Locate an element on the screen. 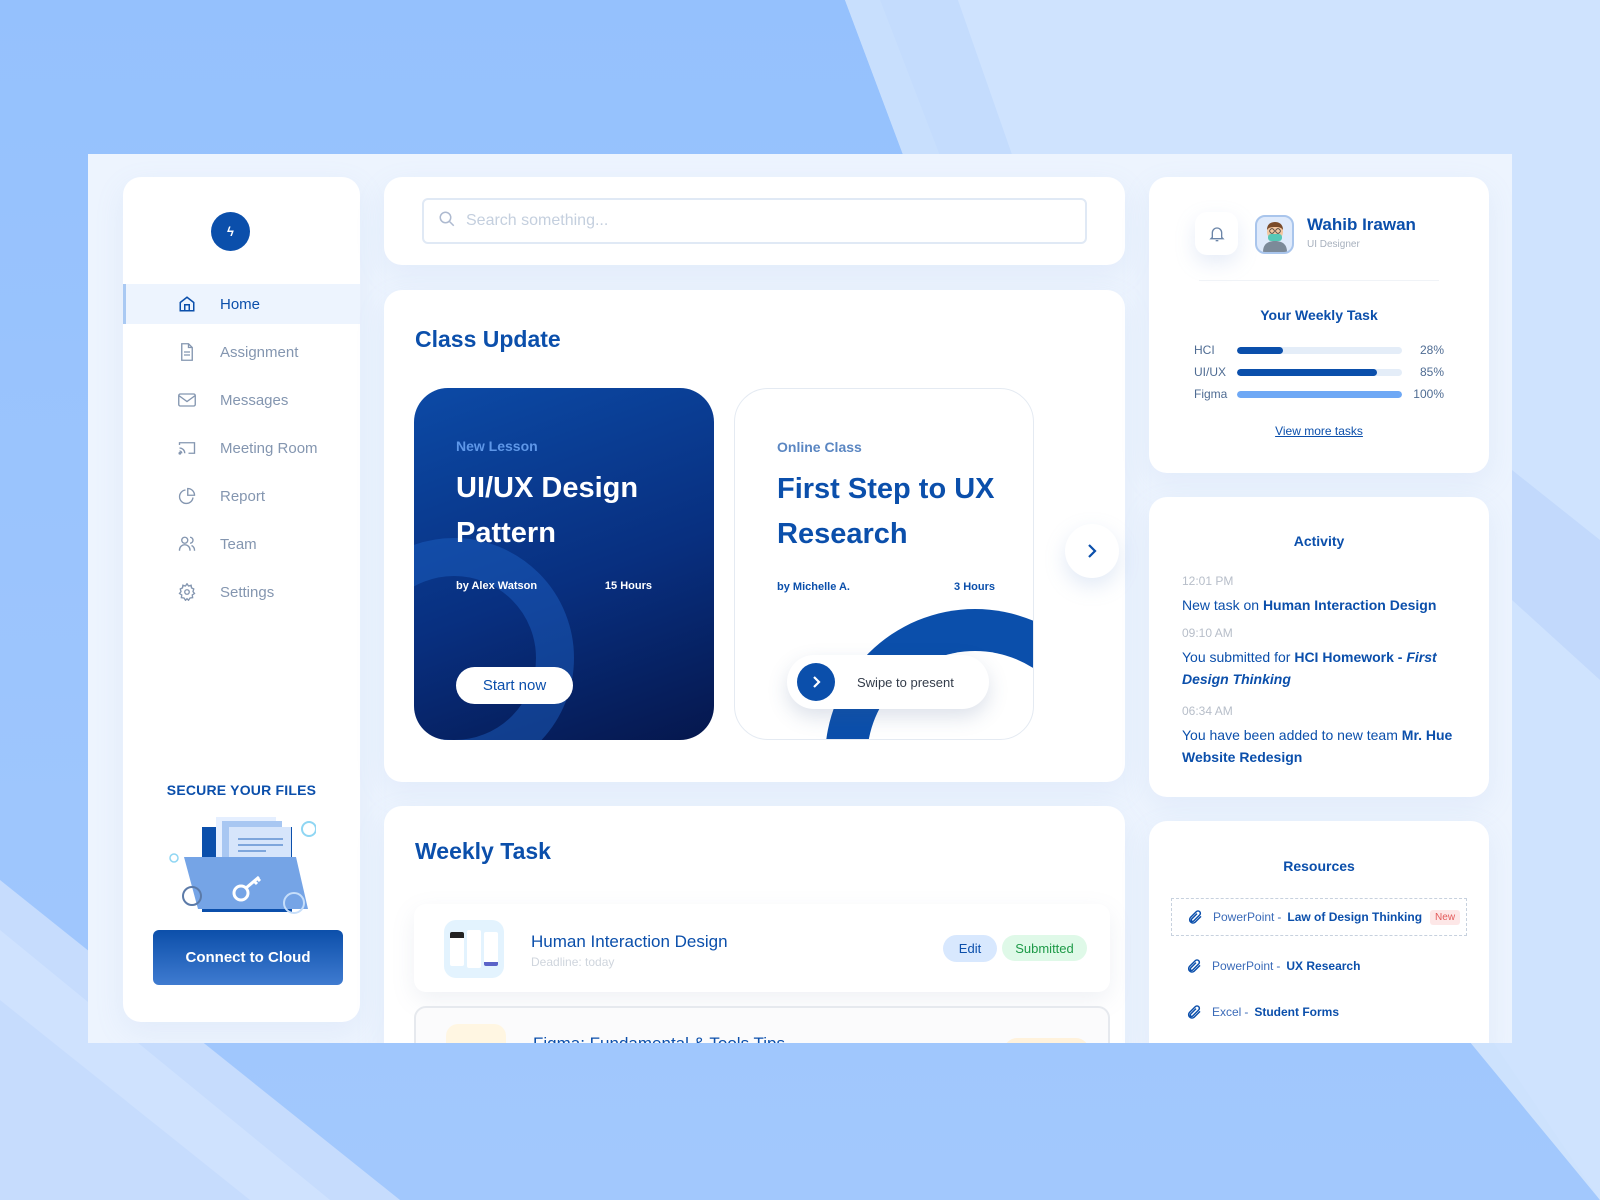 The width and height of the screenshot is (1600, 1200). secure-folder-illustration is located at coordinates (242, 865).